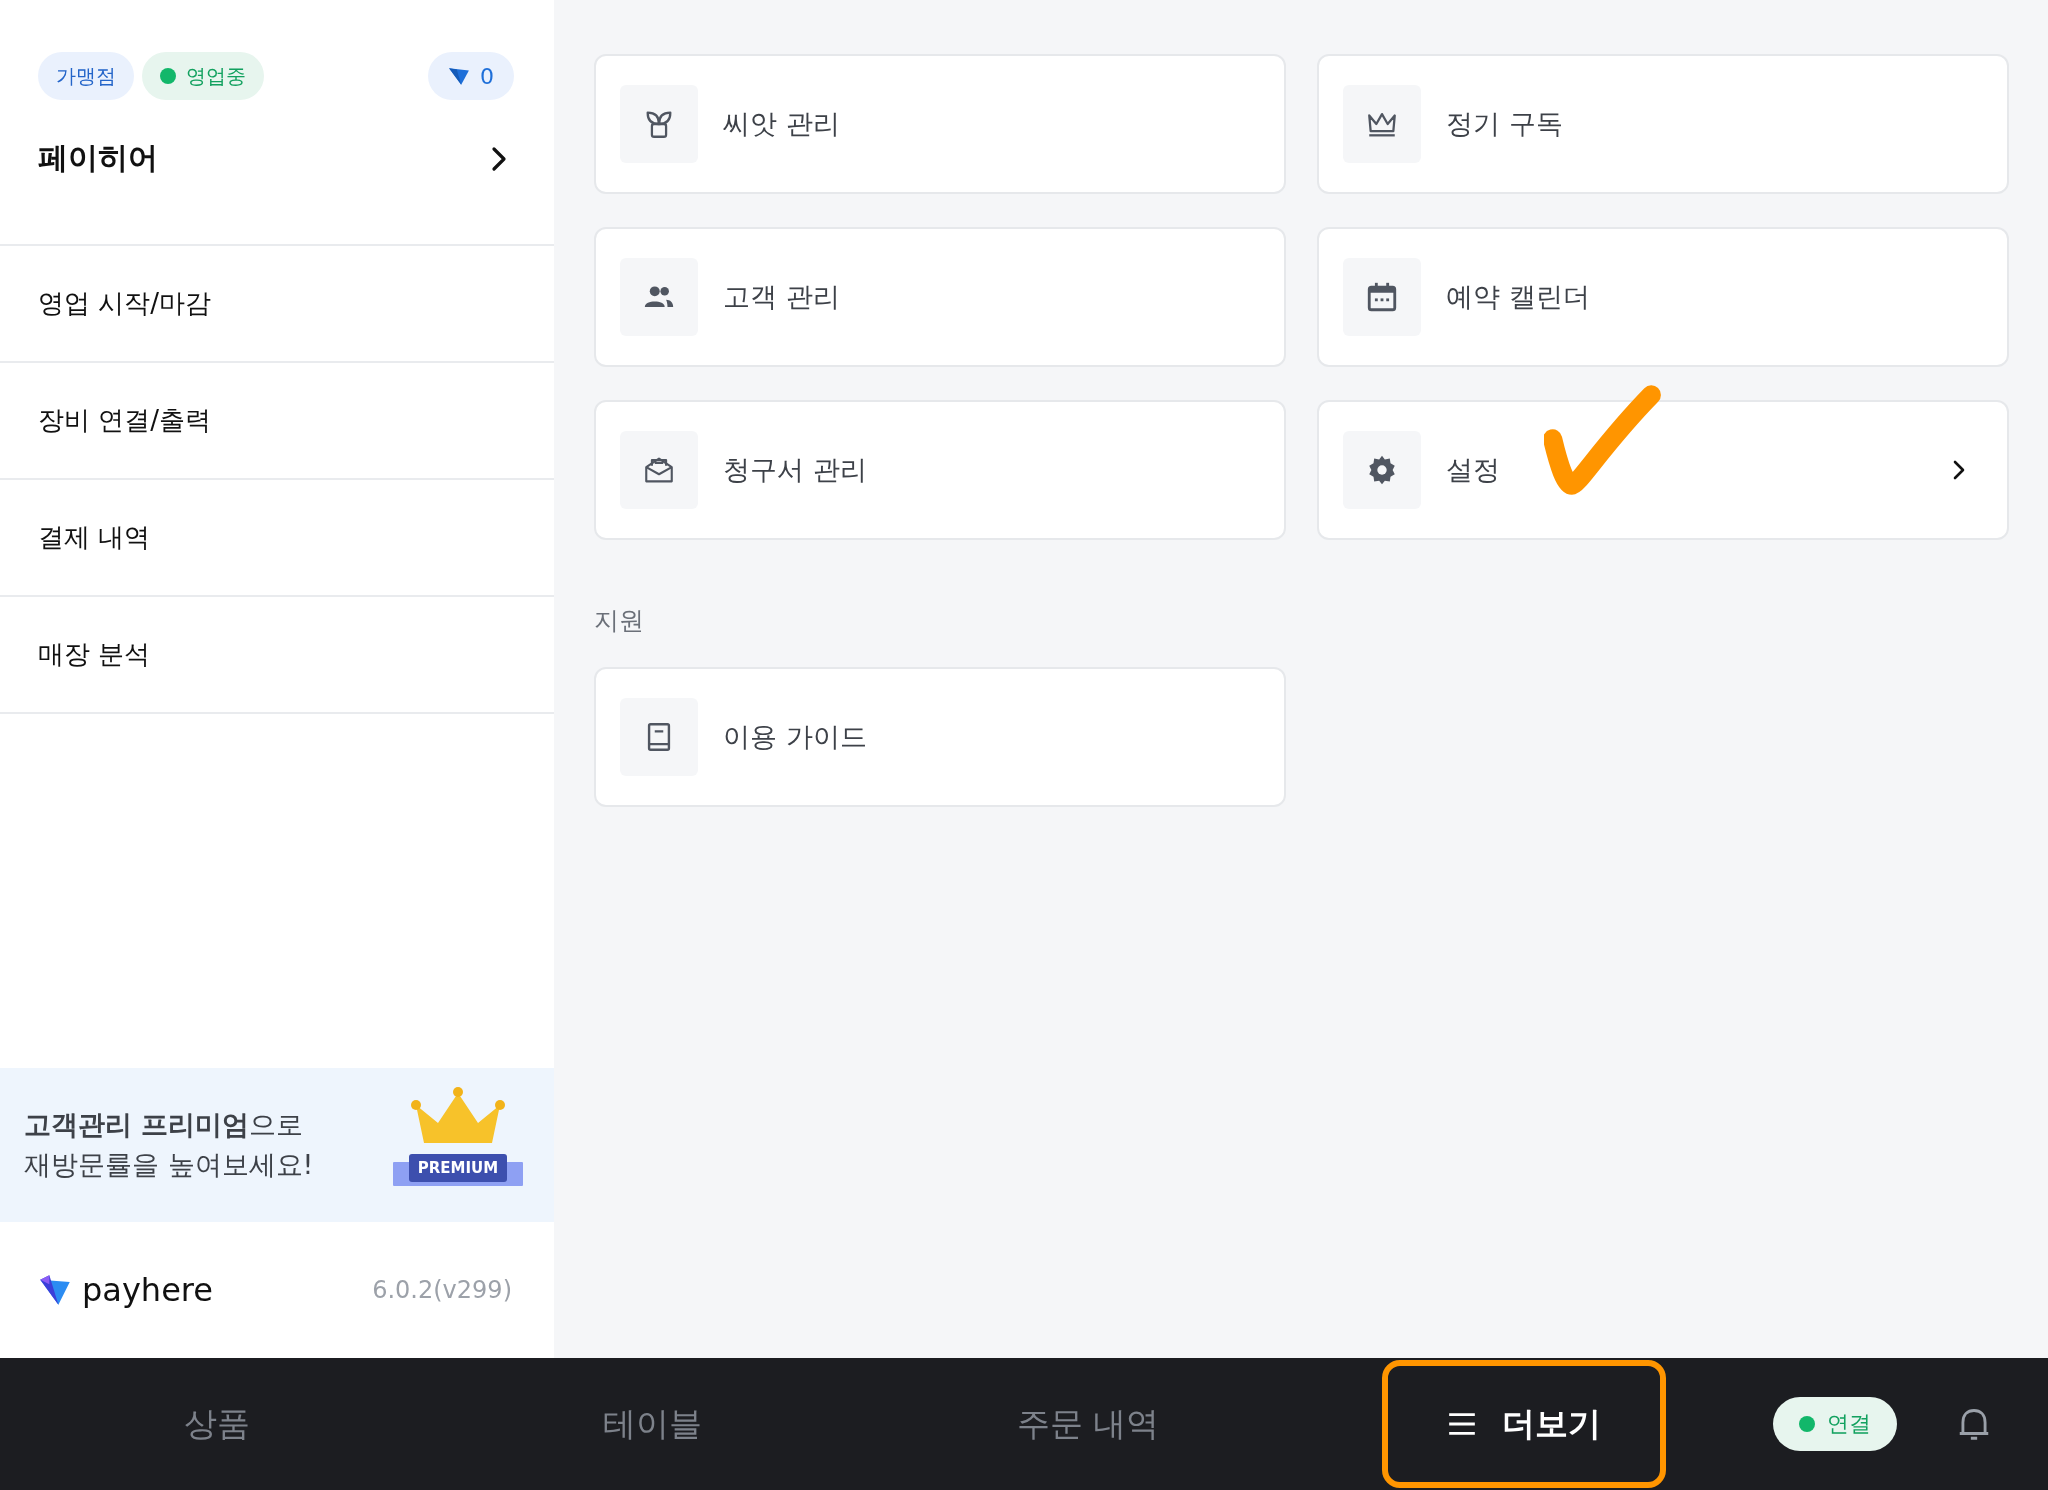 The image size is (2048, 1490). I want to click on menu-card: 정기 구독, so click(1663, 124).